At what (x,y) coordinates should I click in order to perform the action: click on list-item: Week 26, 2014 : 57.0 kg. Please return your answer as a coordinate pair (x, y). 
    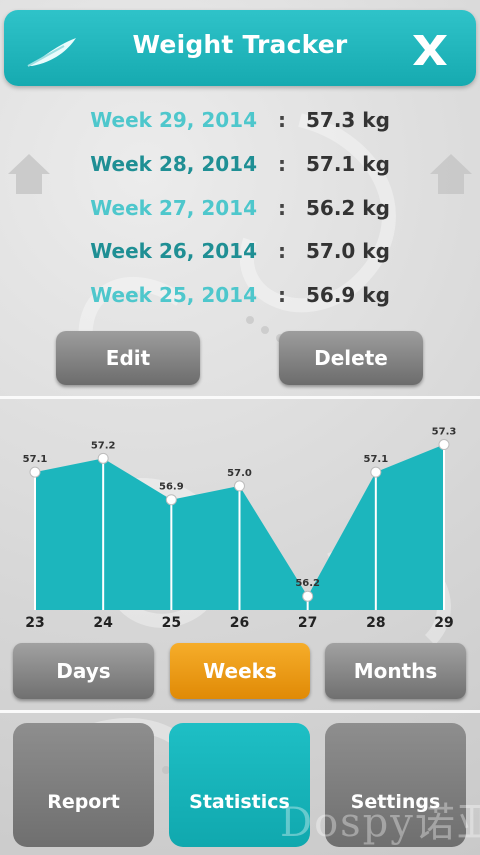
    Looking at the image, I should click on (240, 257).